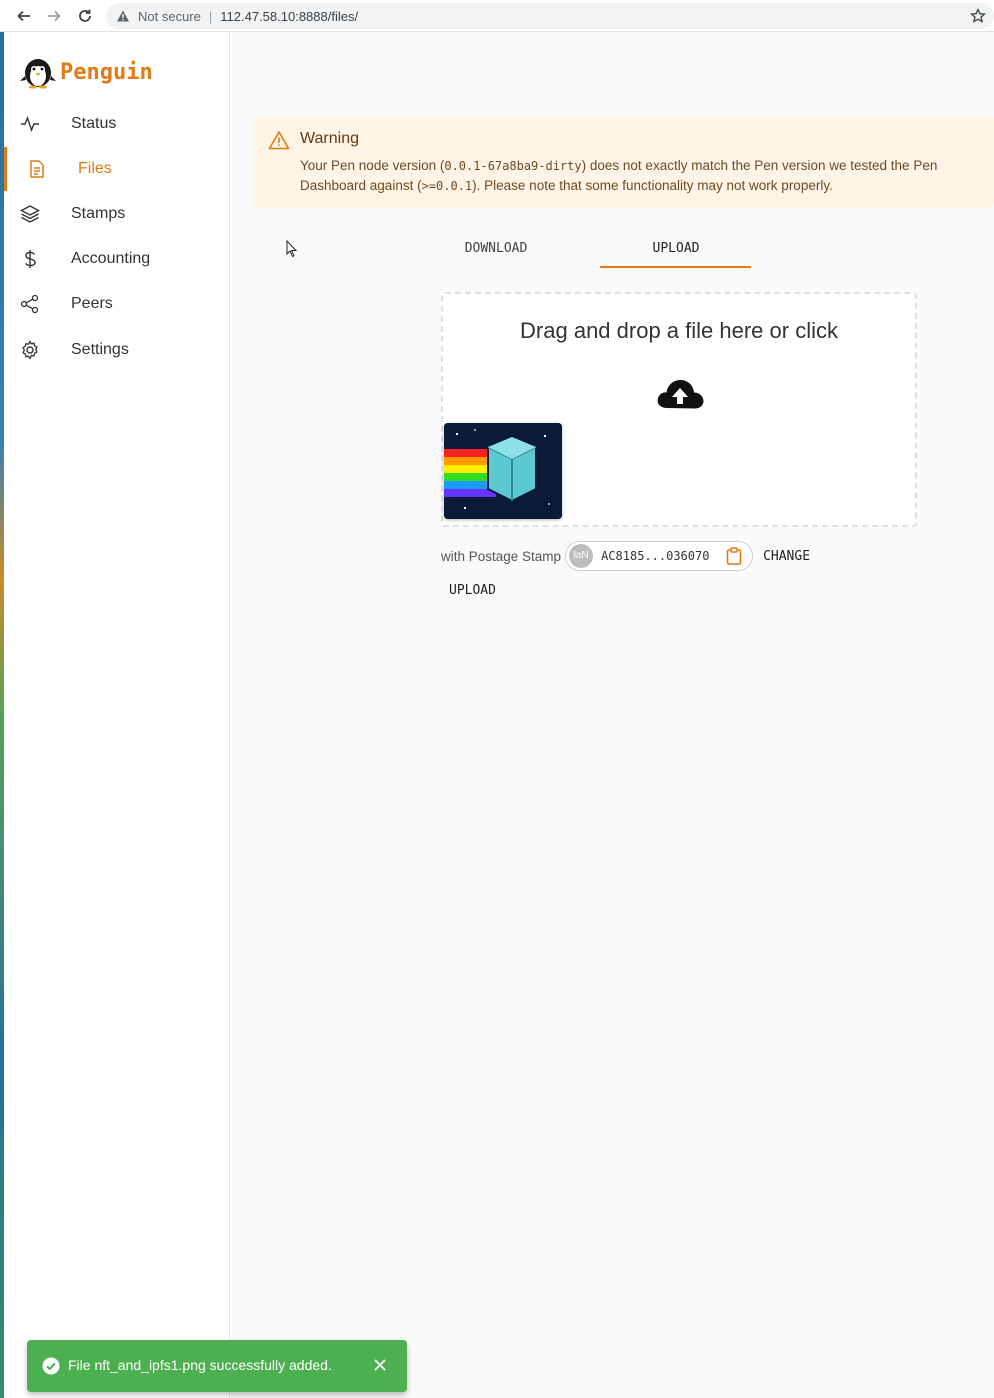 This screenshot has height=1398, width=994. What do you see at coordinates (37, 169) in the screenshot?
I see `file-icon` at bounding box center [37, 169].